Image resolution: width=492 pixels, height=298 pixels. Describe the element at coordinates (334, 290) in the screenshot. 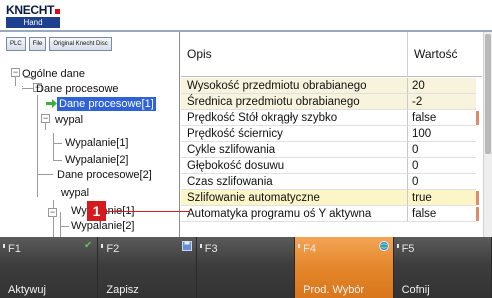

I see `fkey-label: Prod. Wybór` at that location.